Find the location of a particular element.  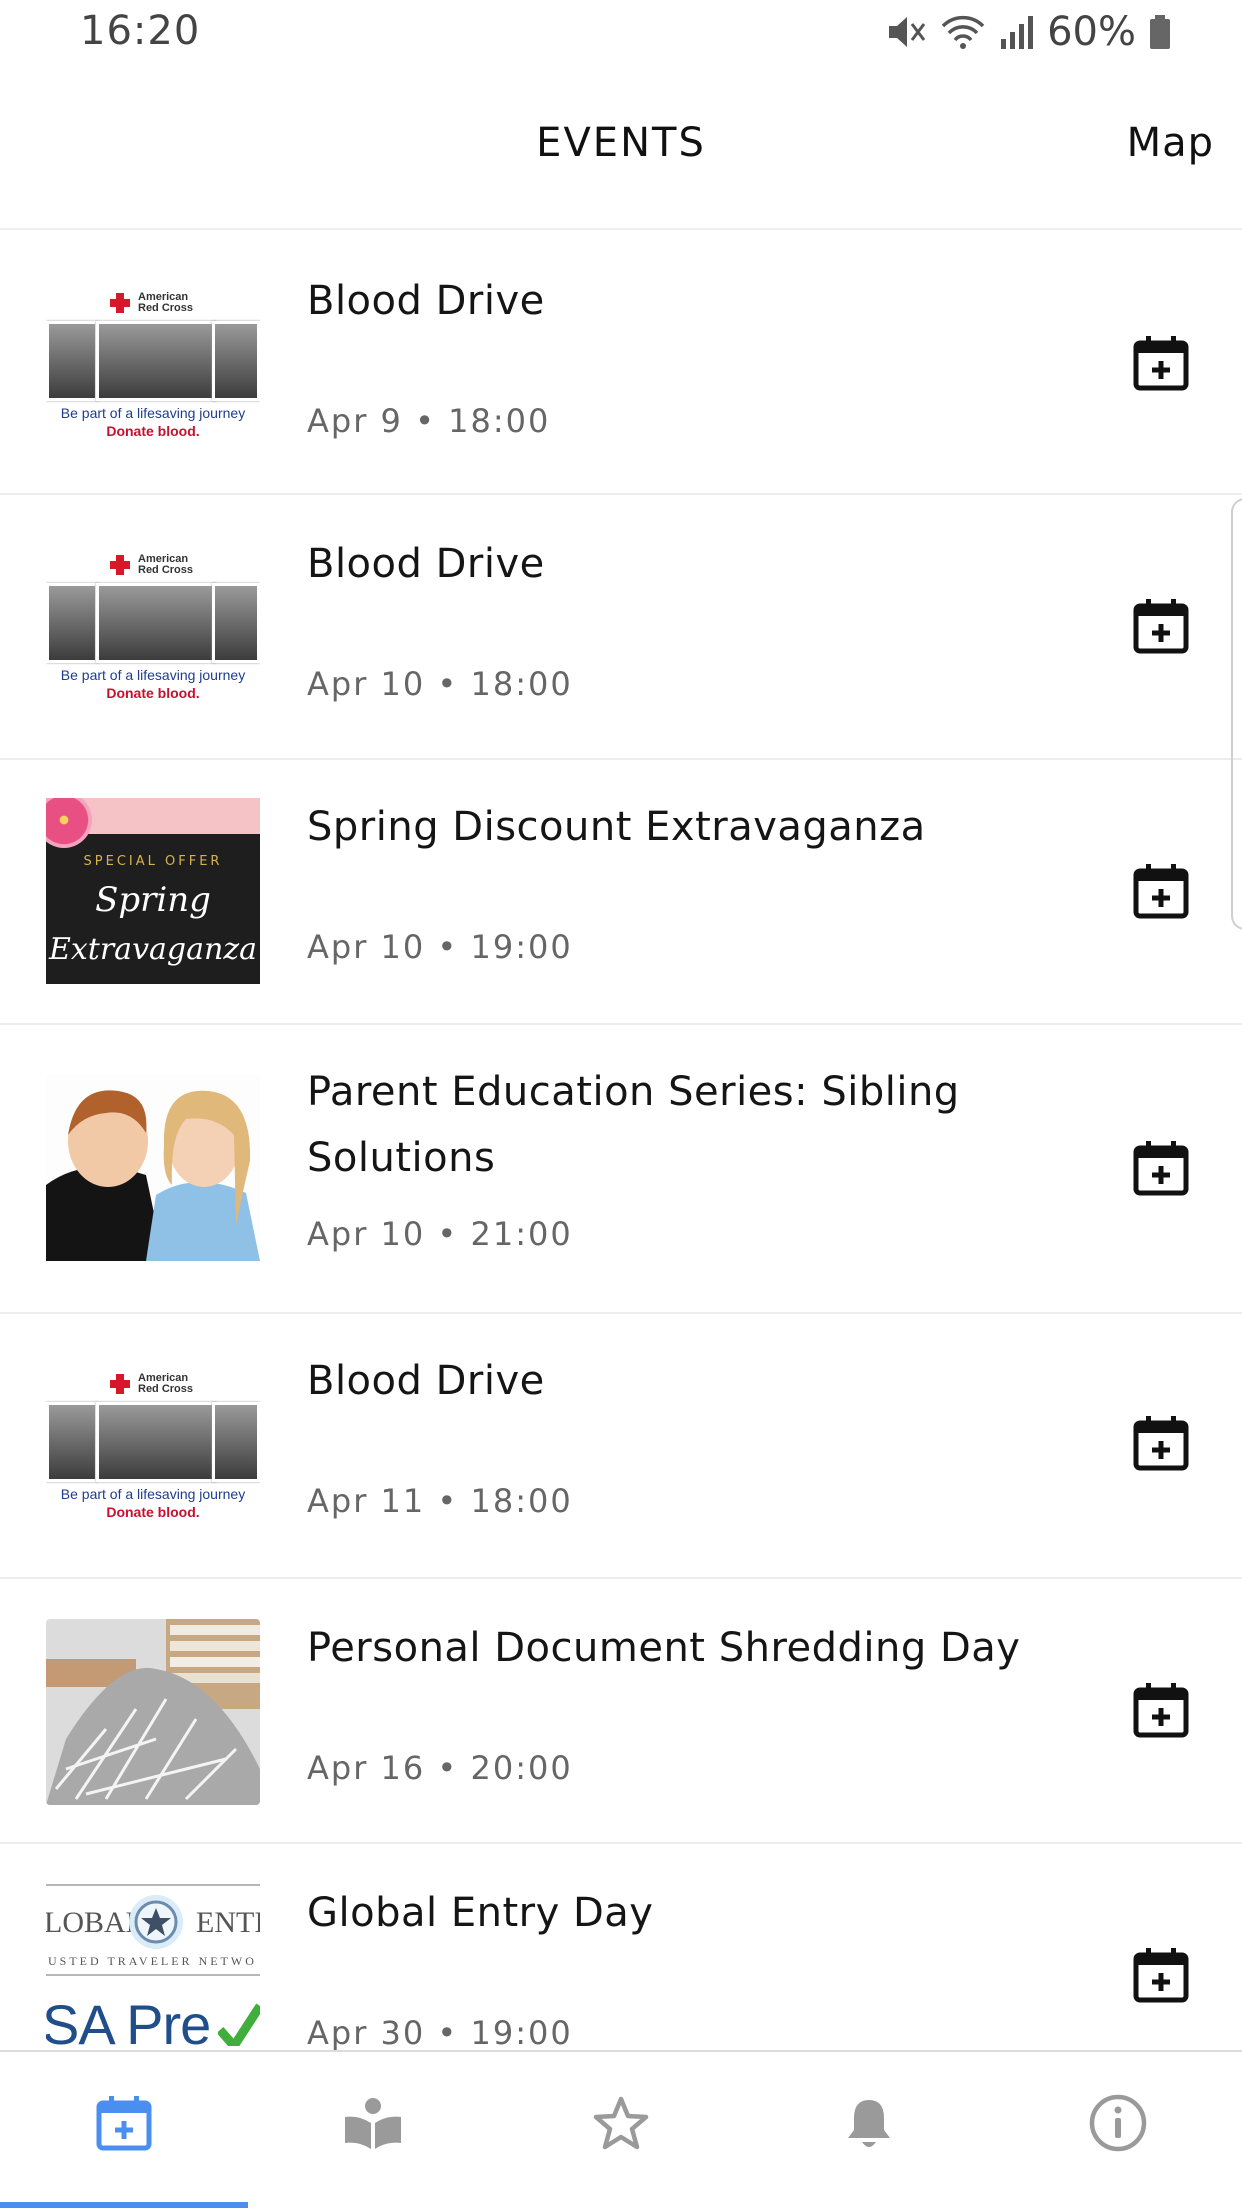

event-date: Apr 30 • 19:00 is located at coordinates (440, 2032).